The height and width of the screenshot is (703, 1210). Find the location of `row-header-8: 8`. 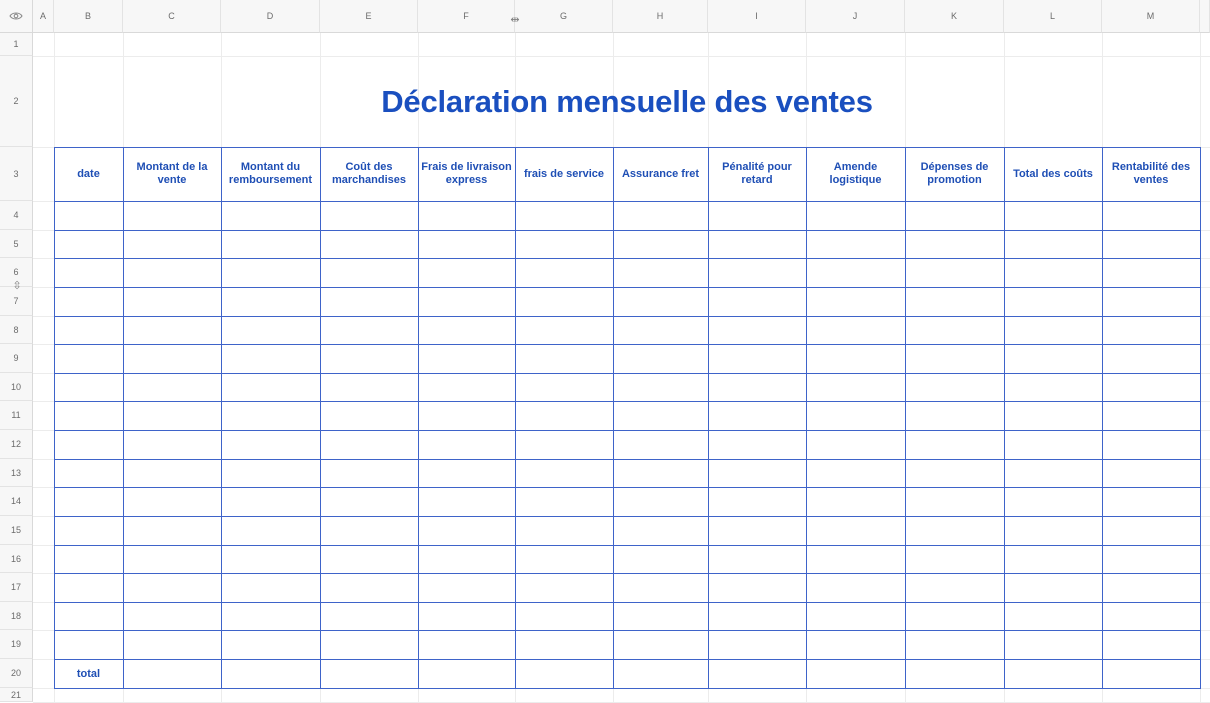

row-header-8: 8 is located at coordinates (16, 330).